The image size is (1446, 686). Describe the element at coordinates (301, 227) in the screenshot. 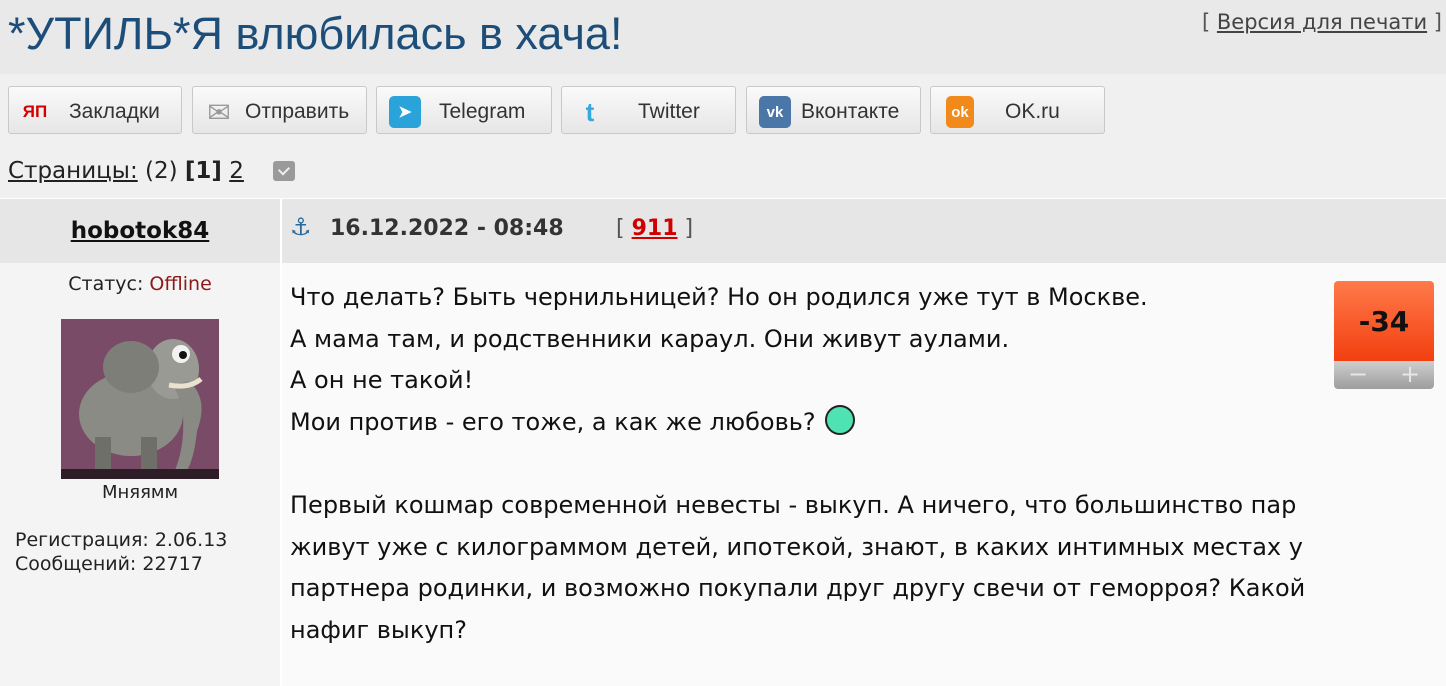

I see `anchor-icon: ⚓` at that location.